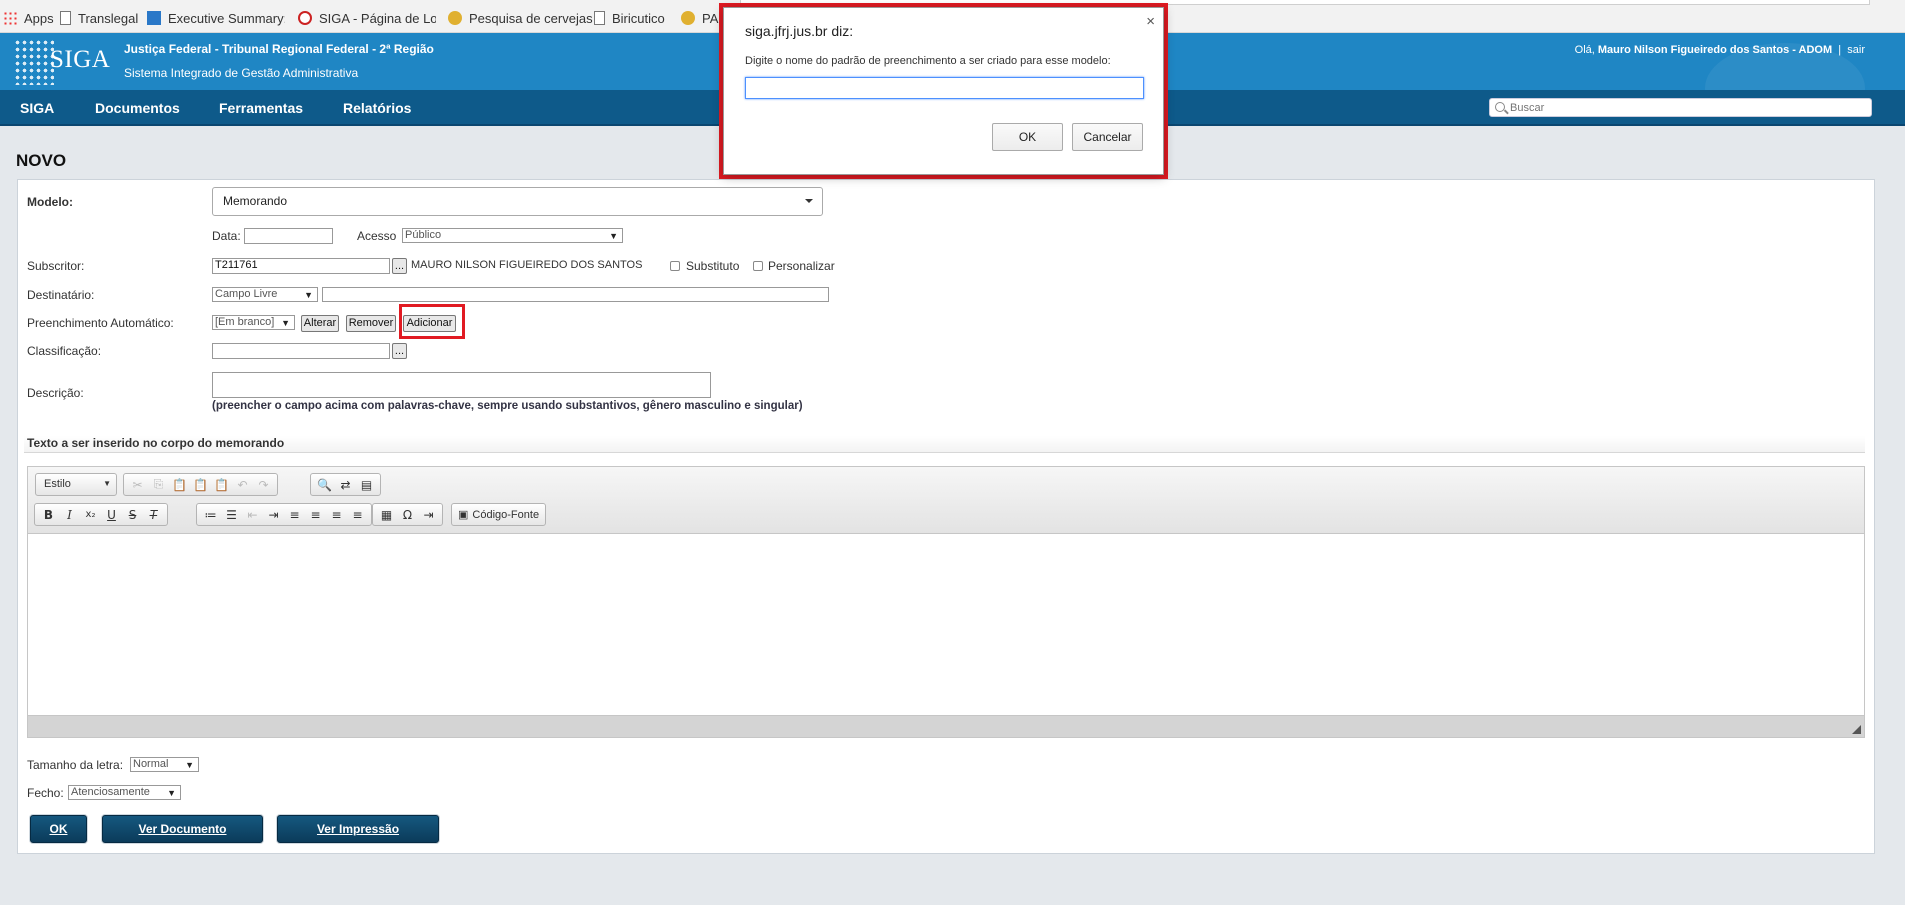  Describe the element at coordinates (76, 484) in the screenshot. I see `style-combo: Estilo ▼` at that location.